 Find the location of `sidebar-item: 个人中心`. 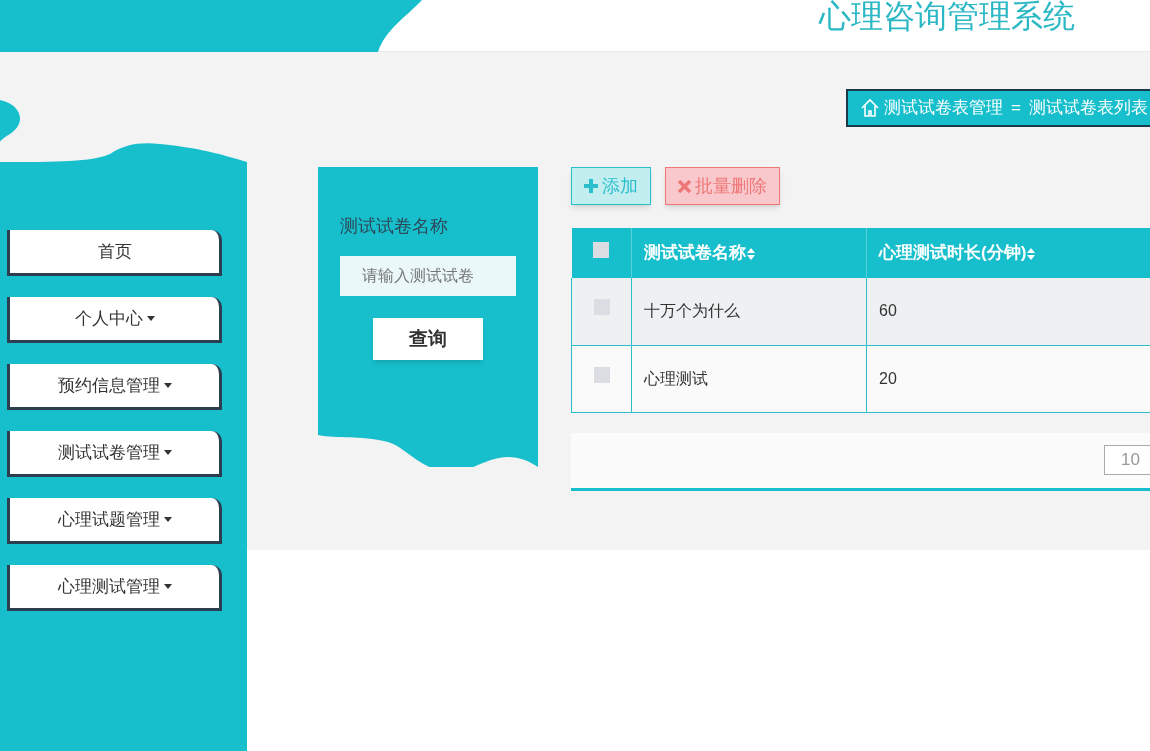

sidebar-item: 个人中心 is located at coordinates (114, 320).